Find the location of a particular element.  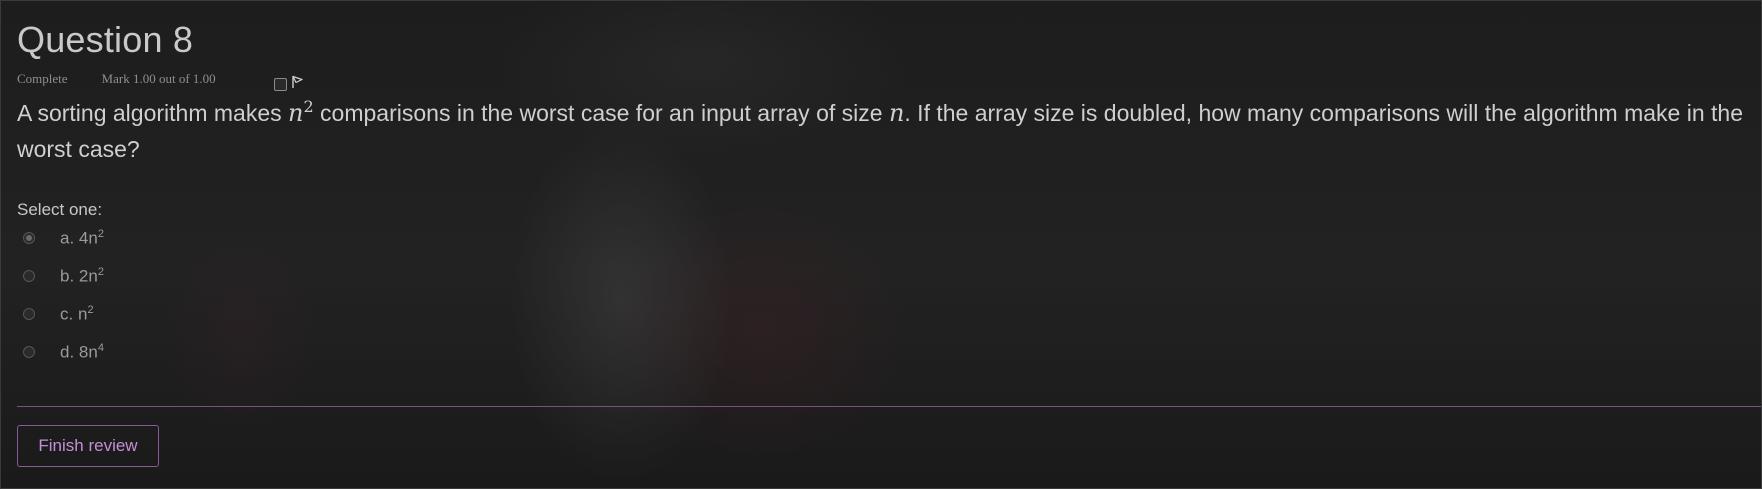

math-base: n is located at coordinates (296, 113).